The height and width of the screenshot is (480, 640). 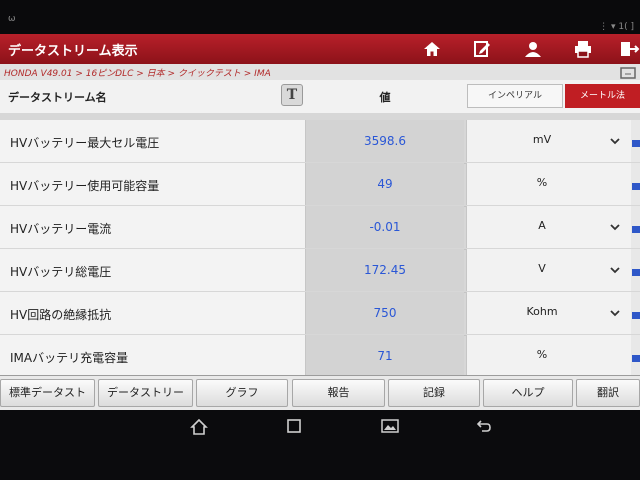 I want to click on row-name: HVバッテリ総電圧, so click(x=61, y=272).